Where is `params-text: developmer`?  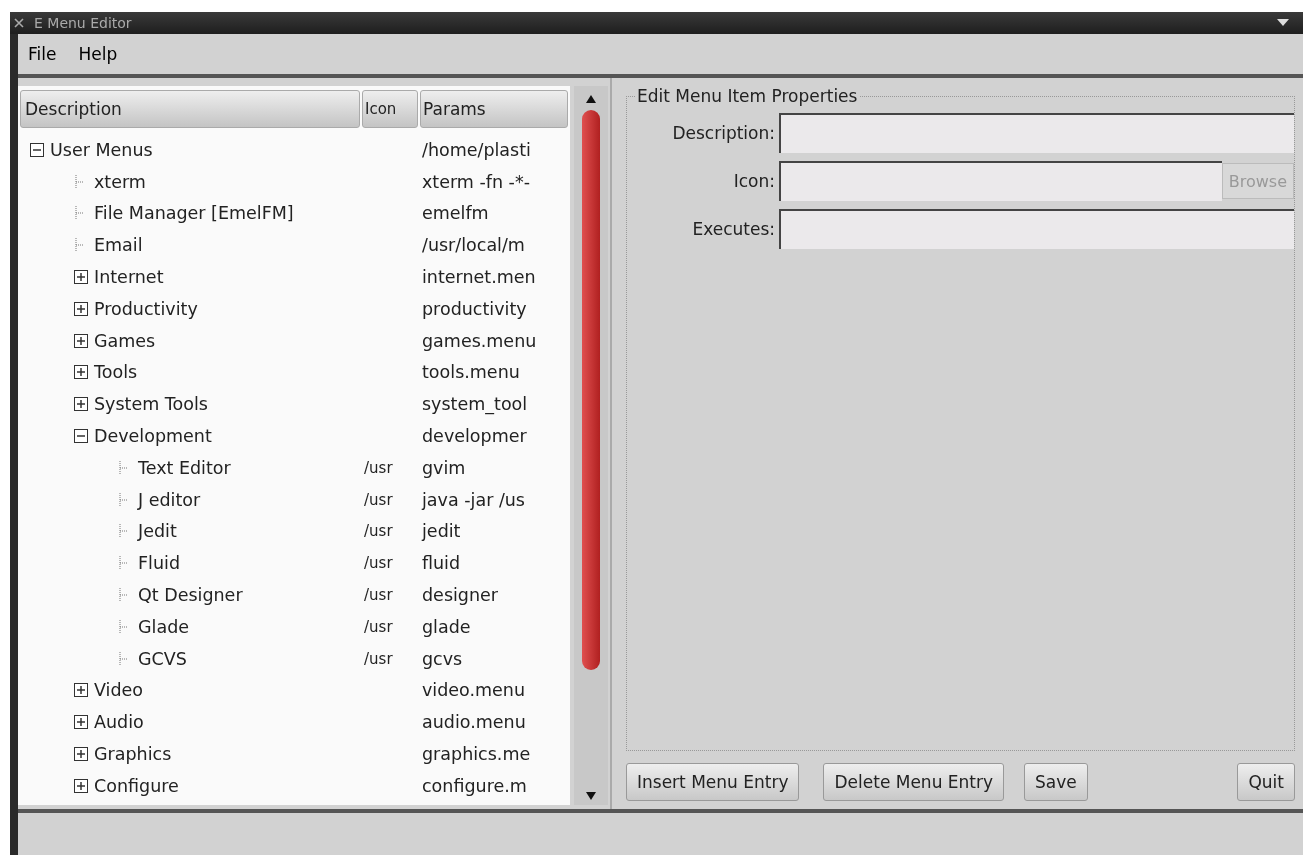 params-text: developmer is located at coordinates (474, 436).